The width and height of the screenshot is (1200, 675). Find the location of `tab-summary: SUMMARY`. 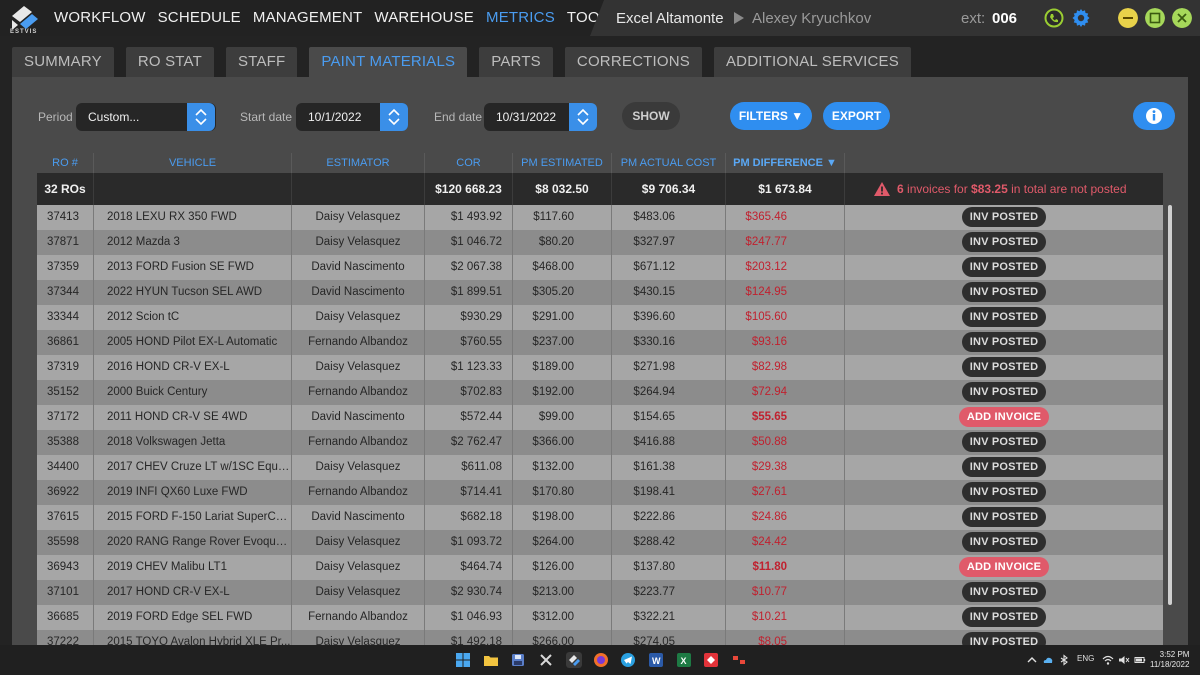

tab-summary: SUMMARY is located at coordinates (63, 62).